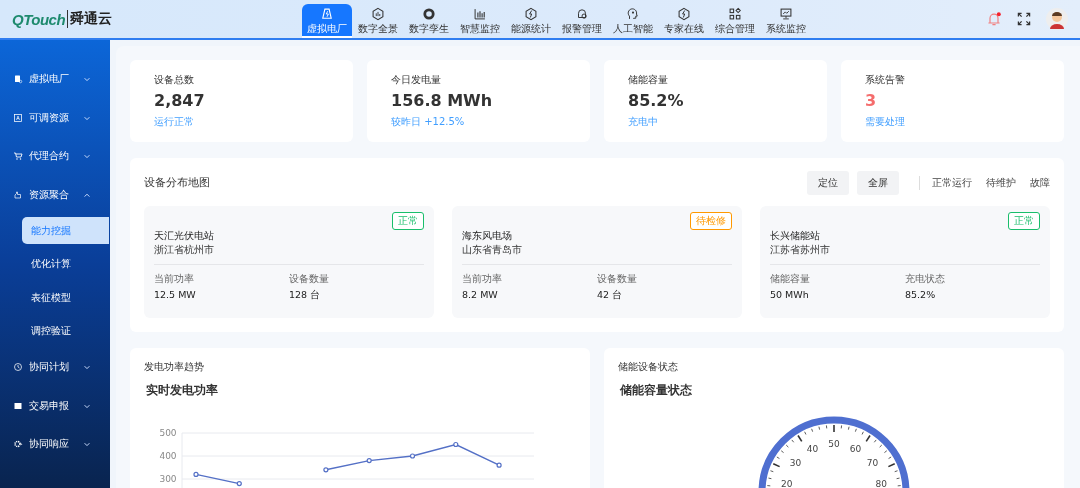 Image resolution: width=1080 pixels, height=488 pixels. What do you see at coordinates (790, 279) in the screenshot?
I see `metric-label: 储能容量` at bounding box center [790, 279].